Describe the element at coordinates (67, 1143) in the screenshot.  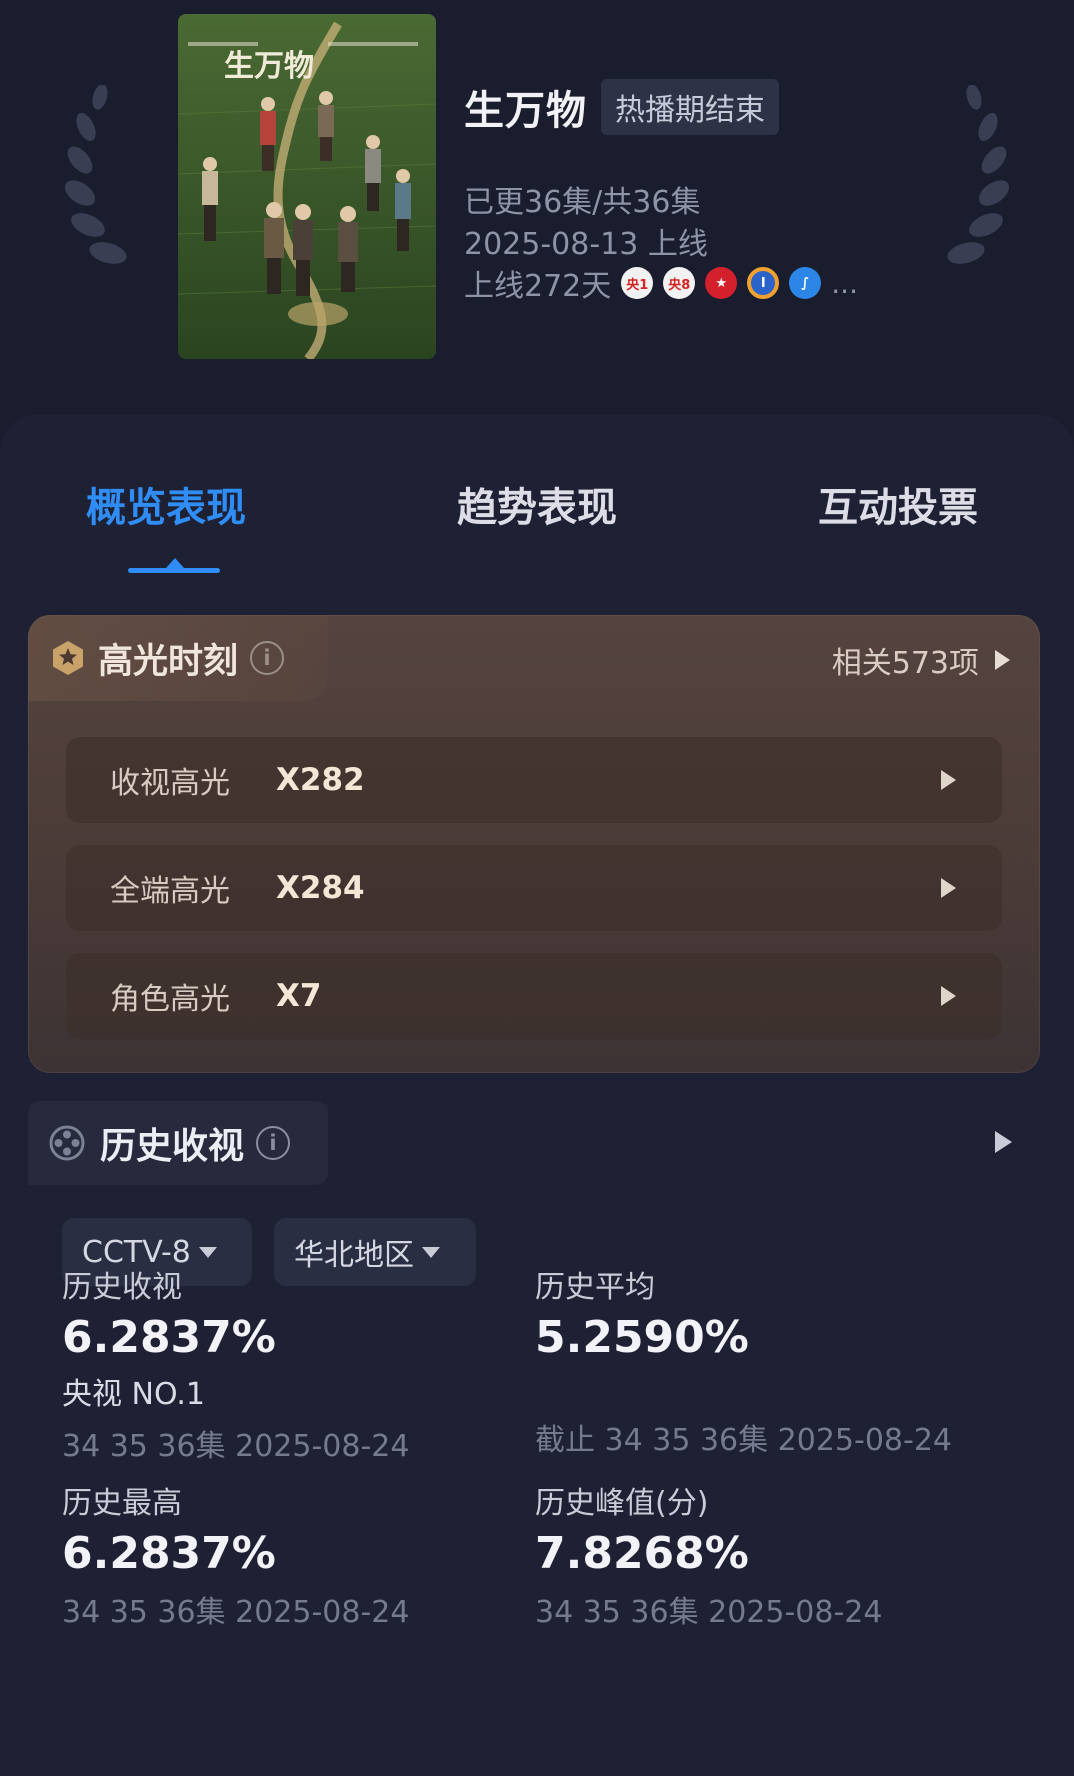
I see `film-reel-icon` at that location.